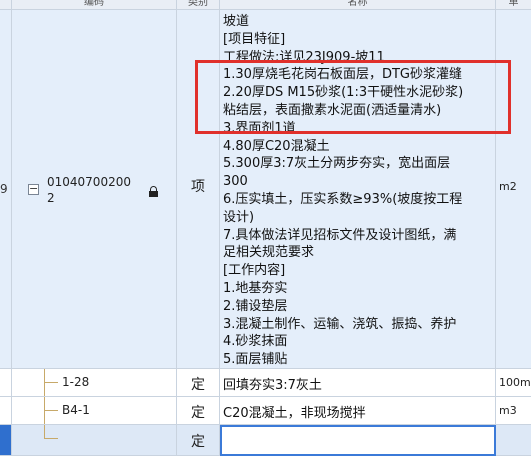  I want to click on collapse-toggle-icon: −, so click(33, 189).